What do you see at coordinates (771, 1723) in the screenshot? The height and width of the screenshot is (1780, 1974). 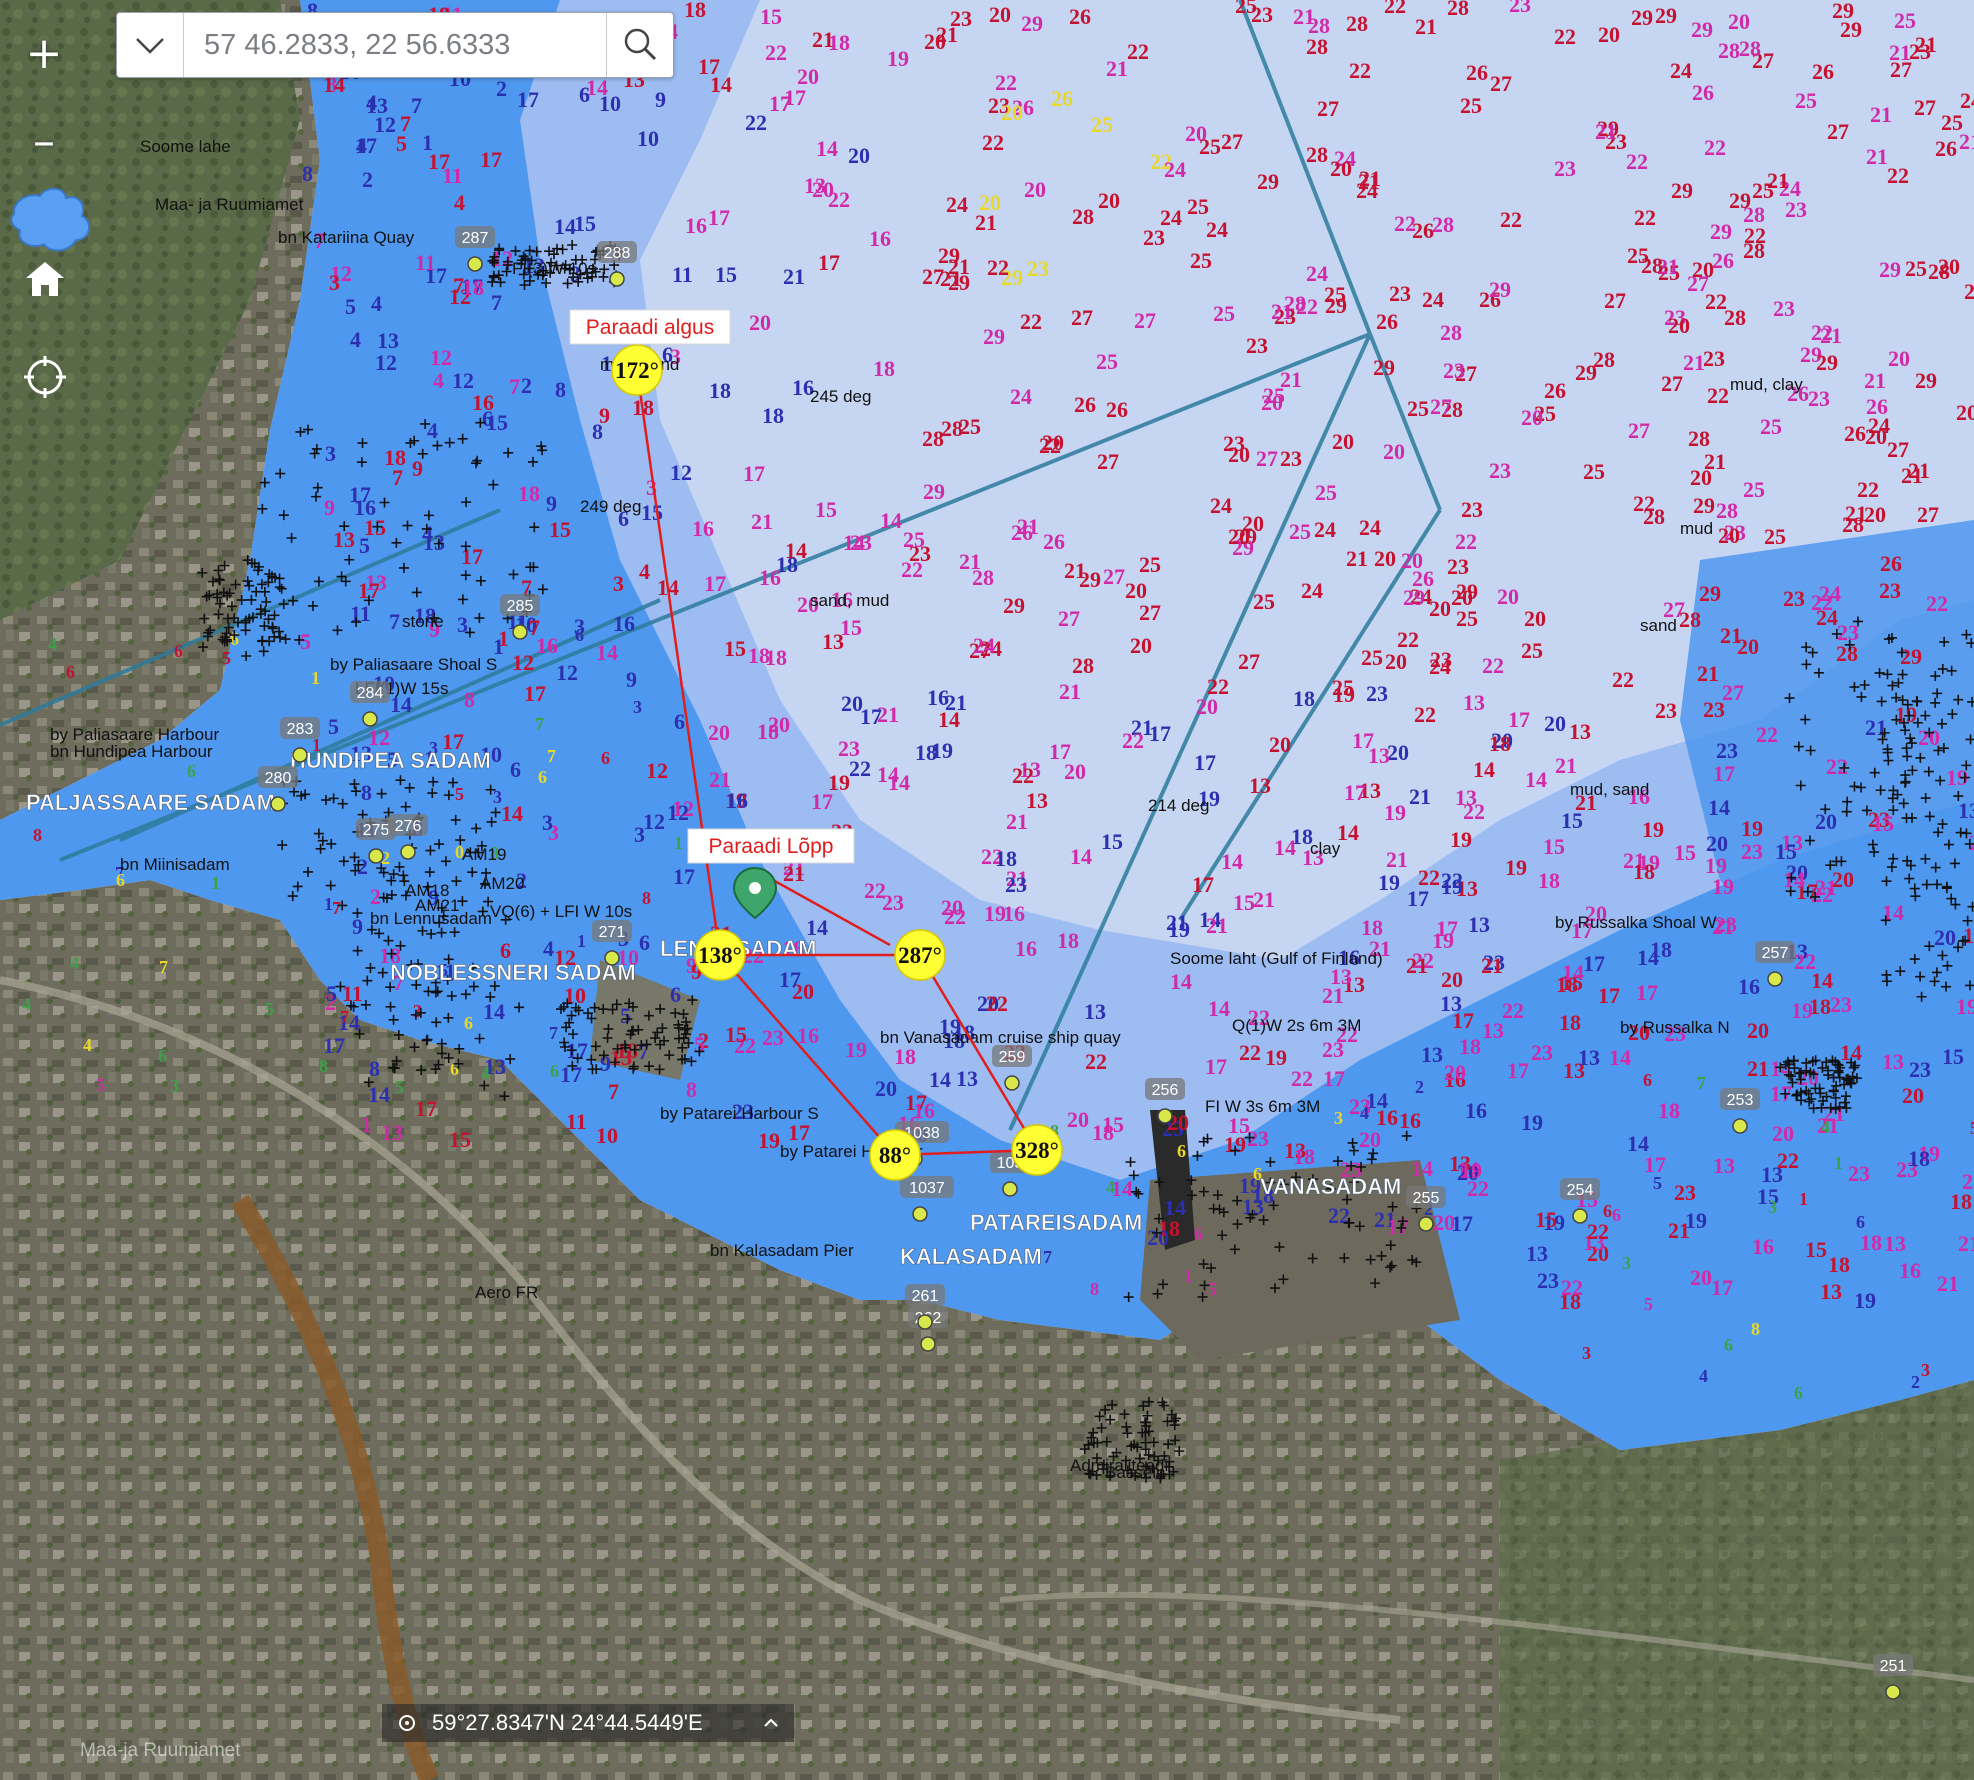 I see `chevron-up-icon` at bounding box center [771, 1723].